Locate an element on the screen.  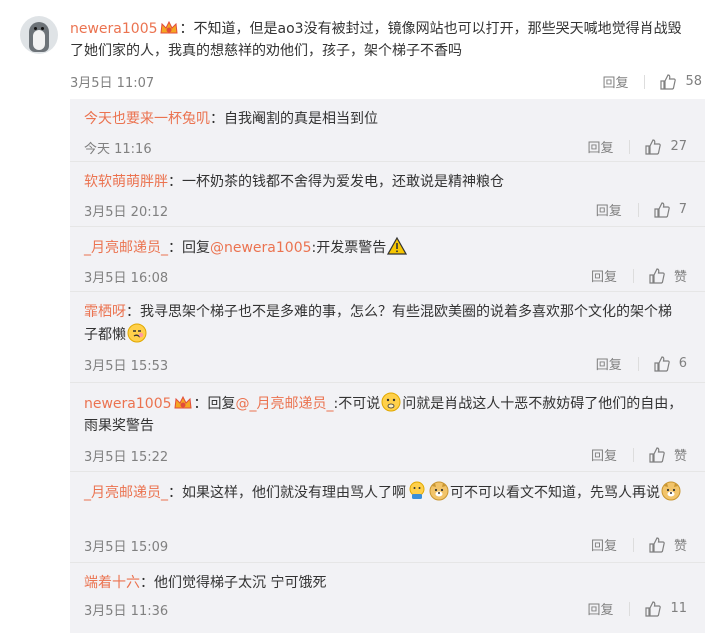
reply-time: 3月5日 15:22 is located at coordinates (126, 457).